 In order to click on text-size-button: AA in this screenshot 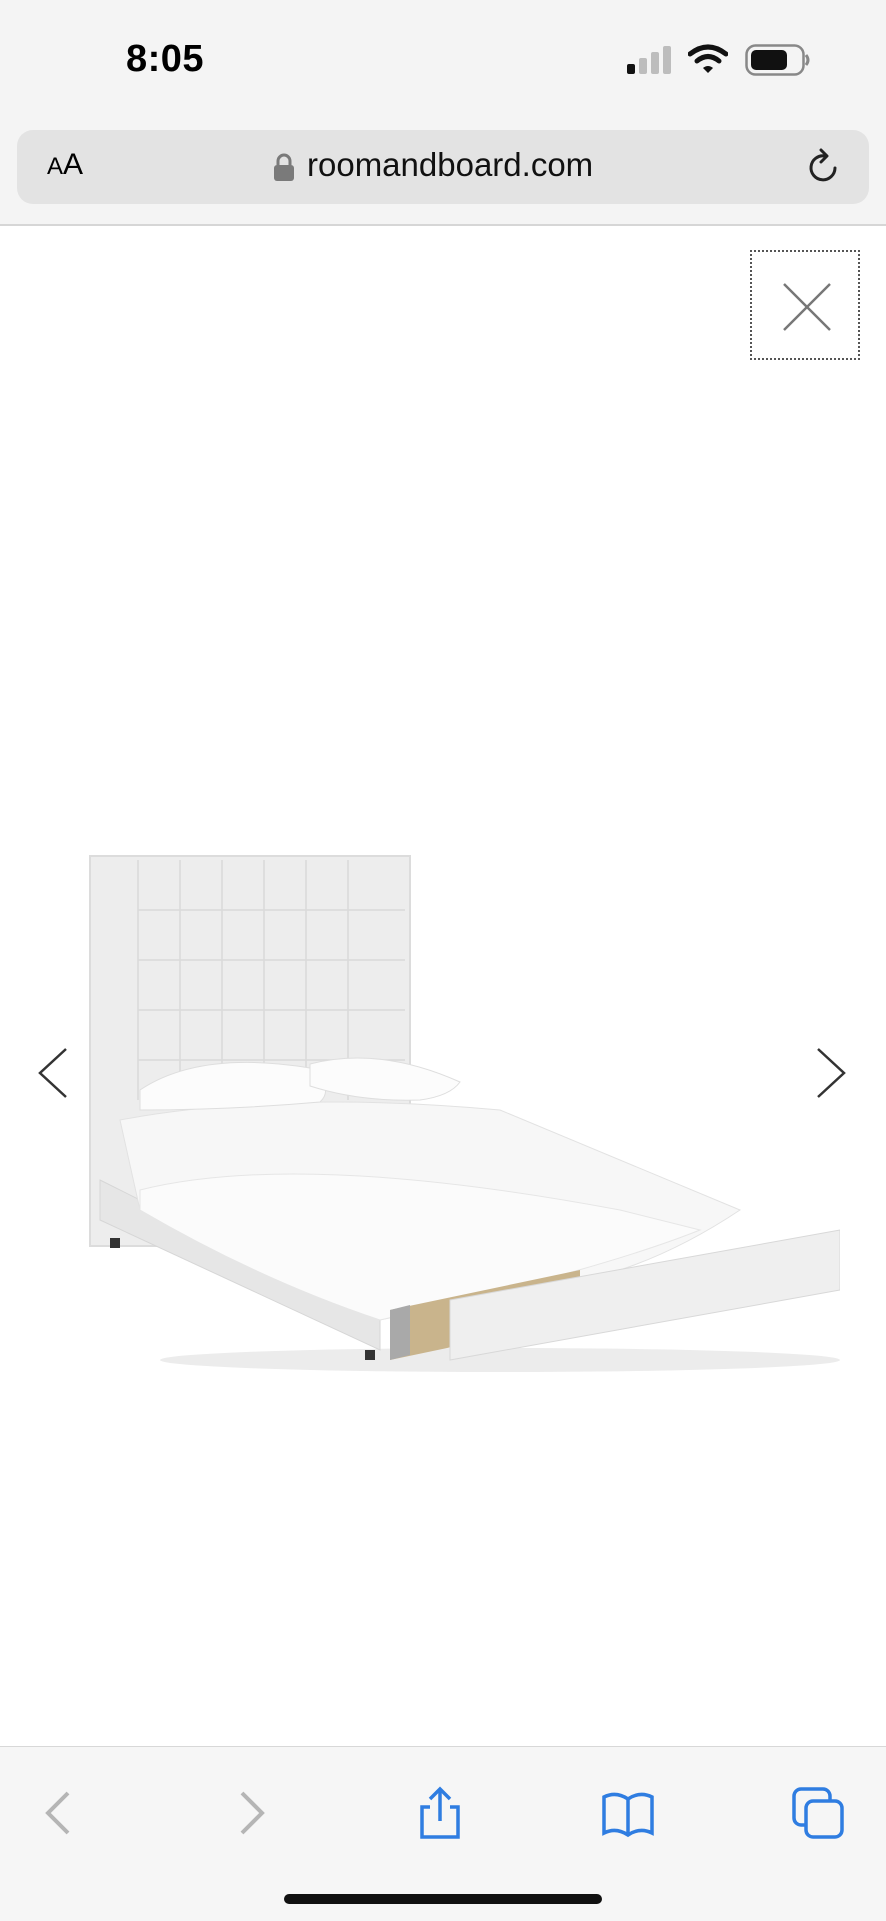, I will do `click(65, 165)`.